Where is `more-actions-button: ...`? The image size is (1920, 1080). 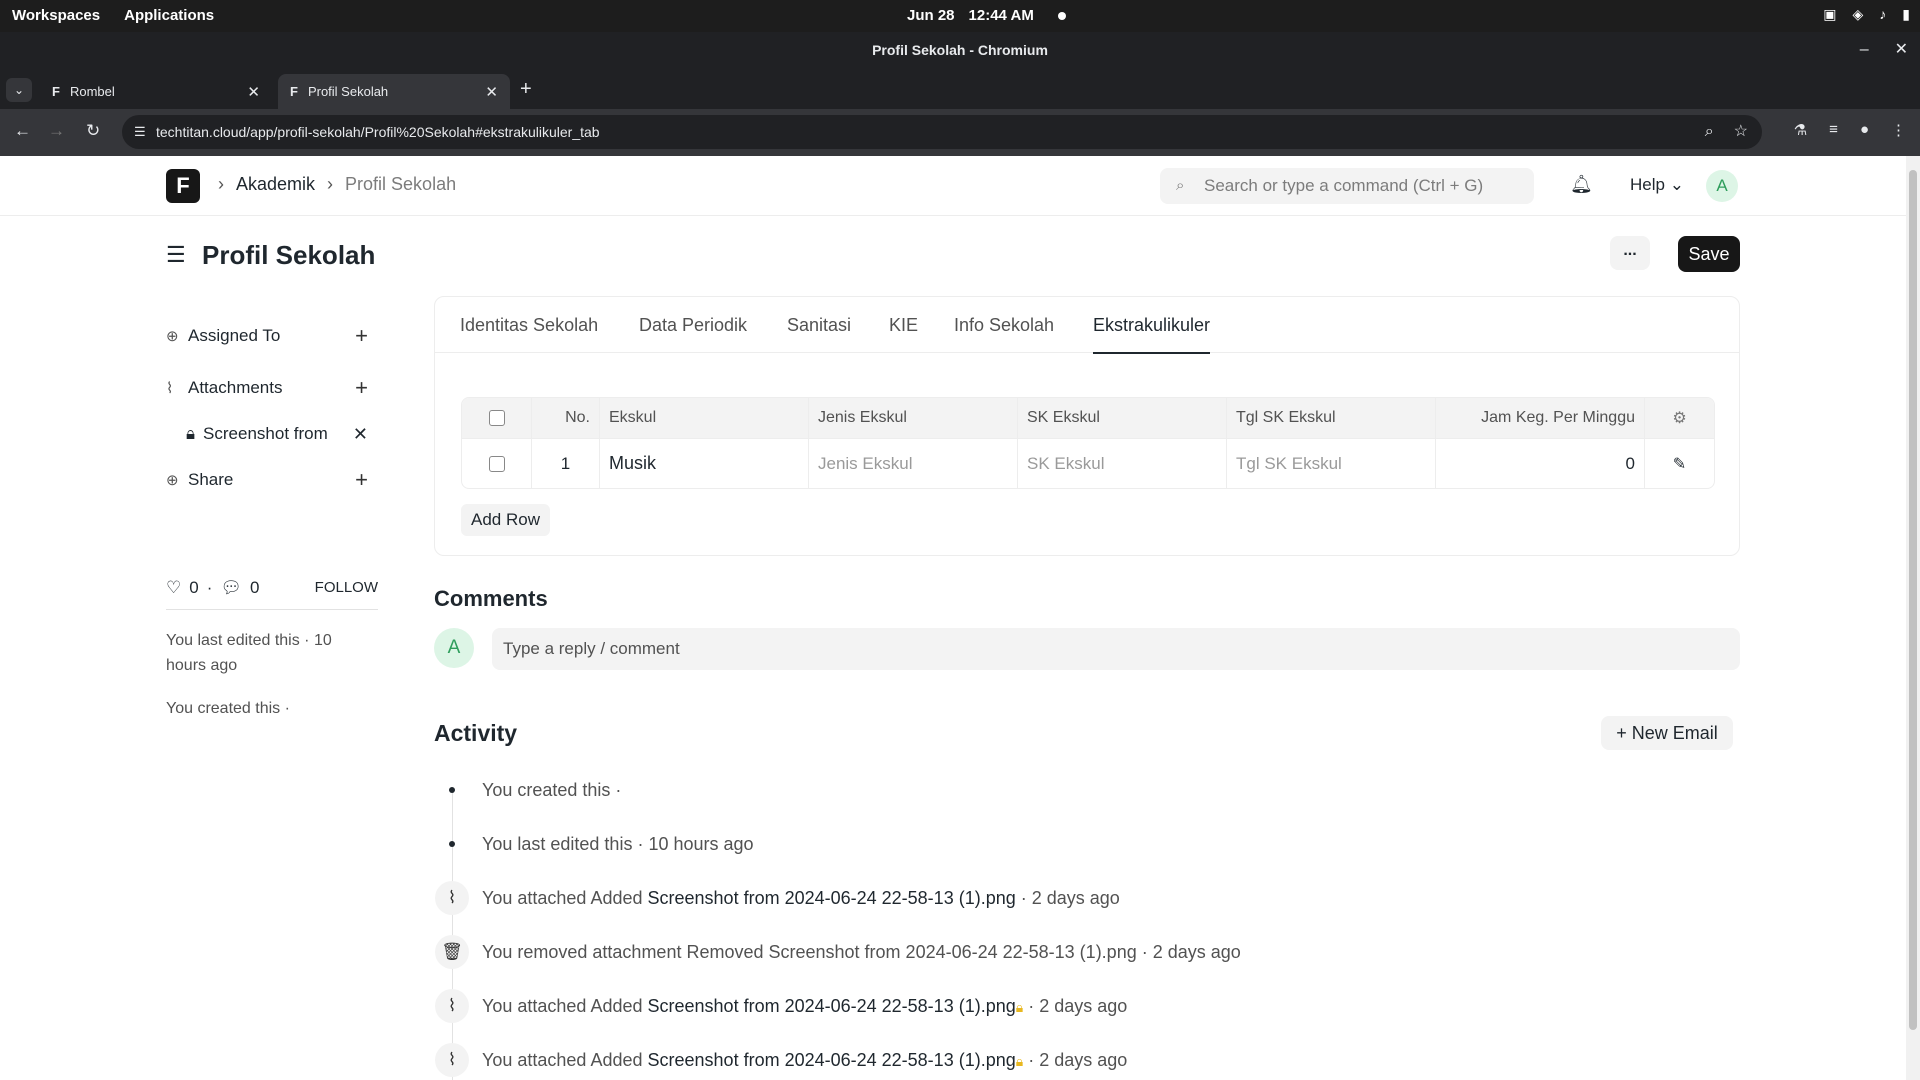 more-actions-button: ... is located at coordinates (1630, 253).